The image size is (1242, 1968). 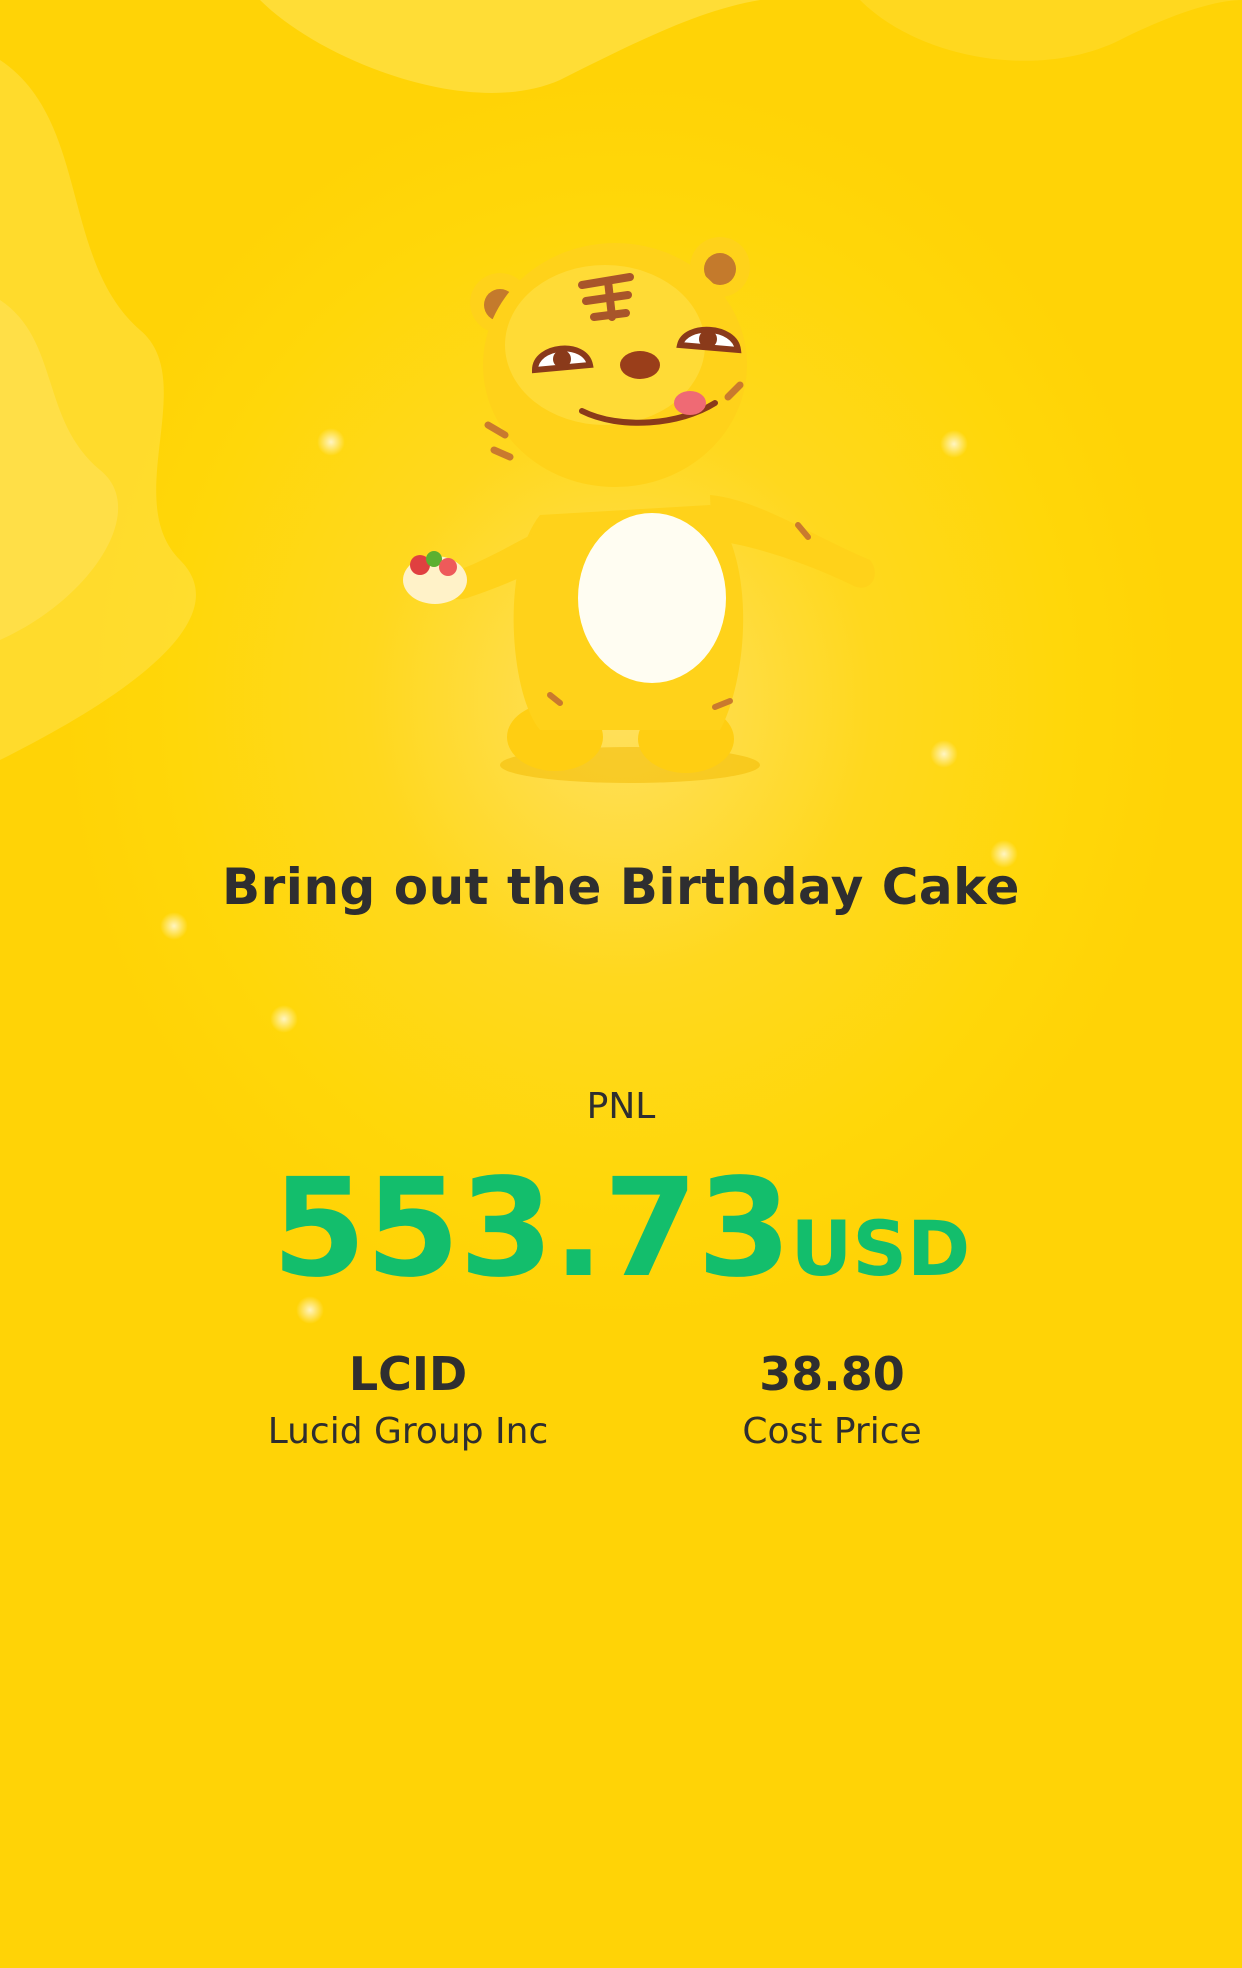 I want to click on tiger-mascot-illustration, so click(x=639, y=510).